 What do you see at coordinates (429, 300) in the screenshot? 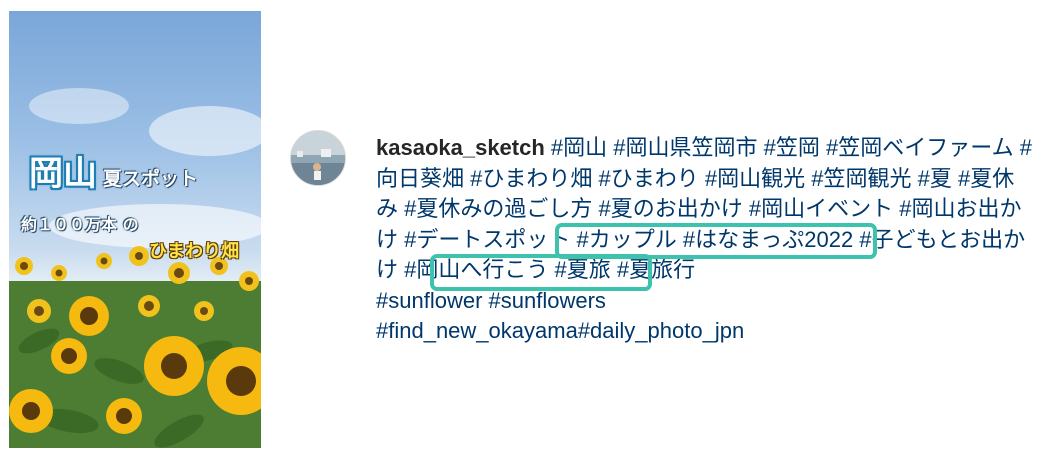
I see `hashtag-link: #sunflower` at bounding box center [429, 300].